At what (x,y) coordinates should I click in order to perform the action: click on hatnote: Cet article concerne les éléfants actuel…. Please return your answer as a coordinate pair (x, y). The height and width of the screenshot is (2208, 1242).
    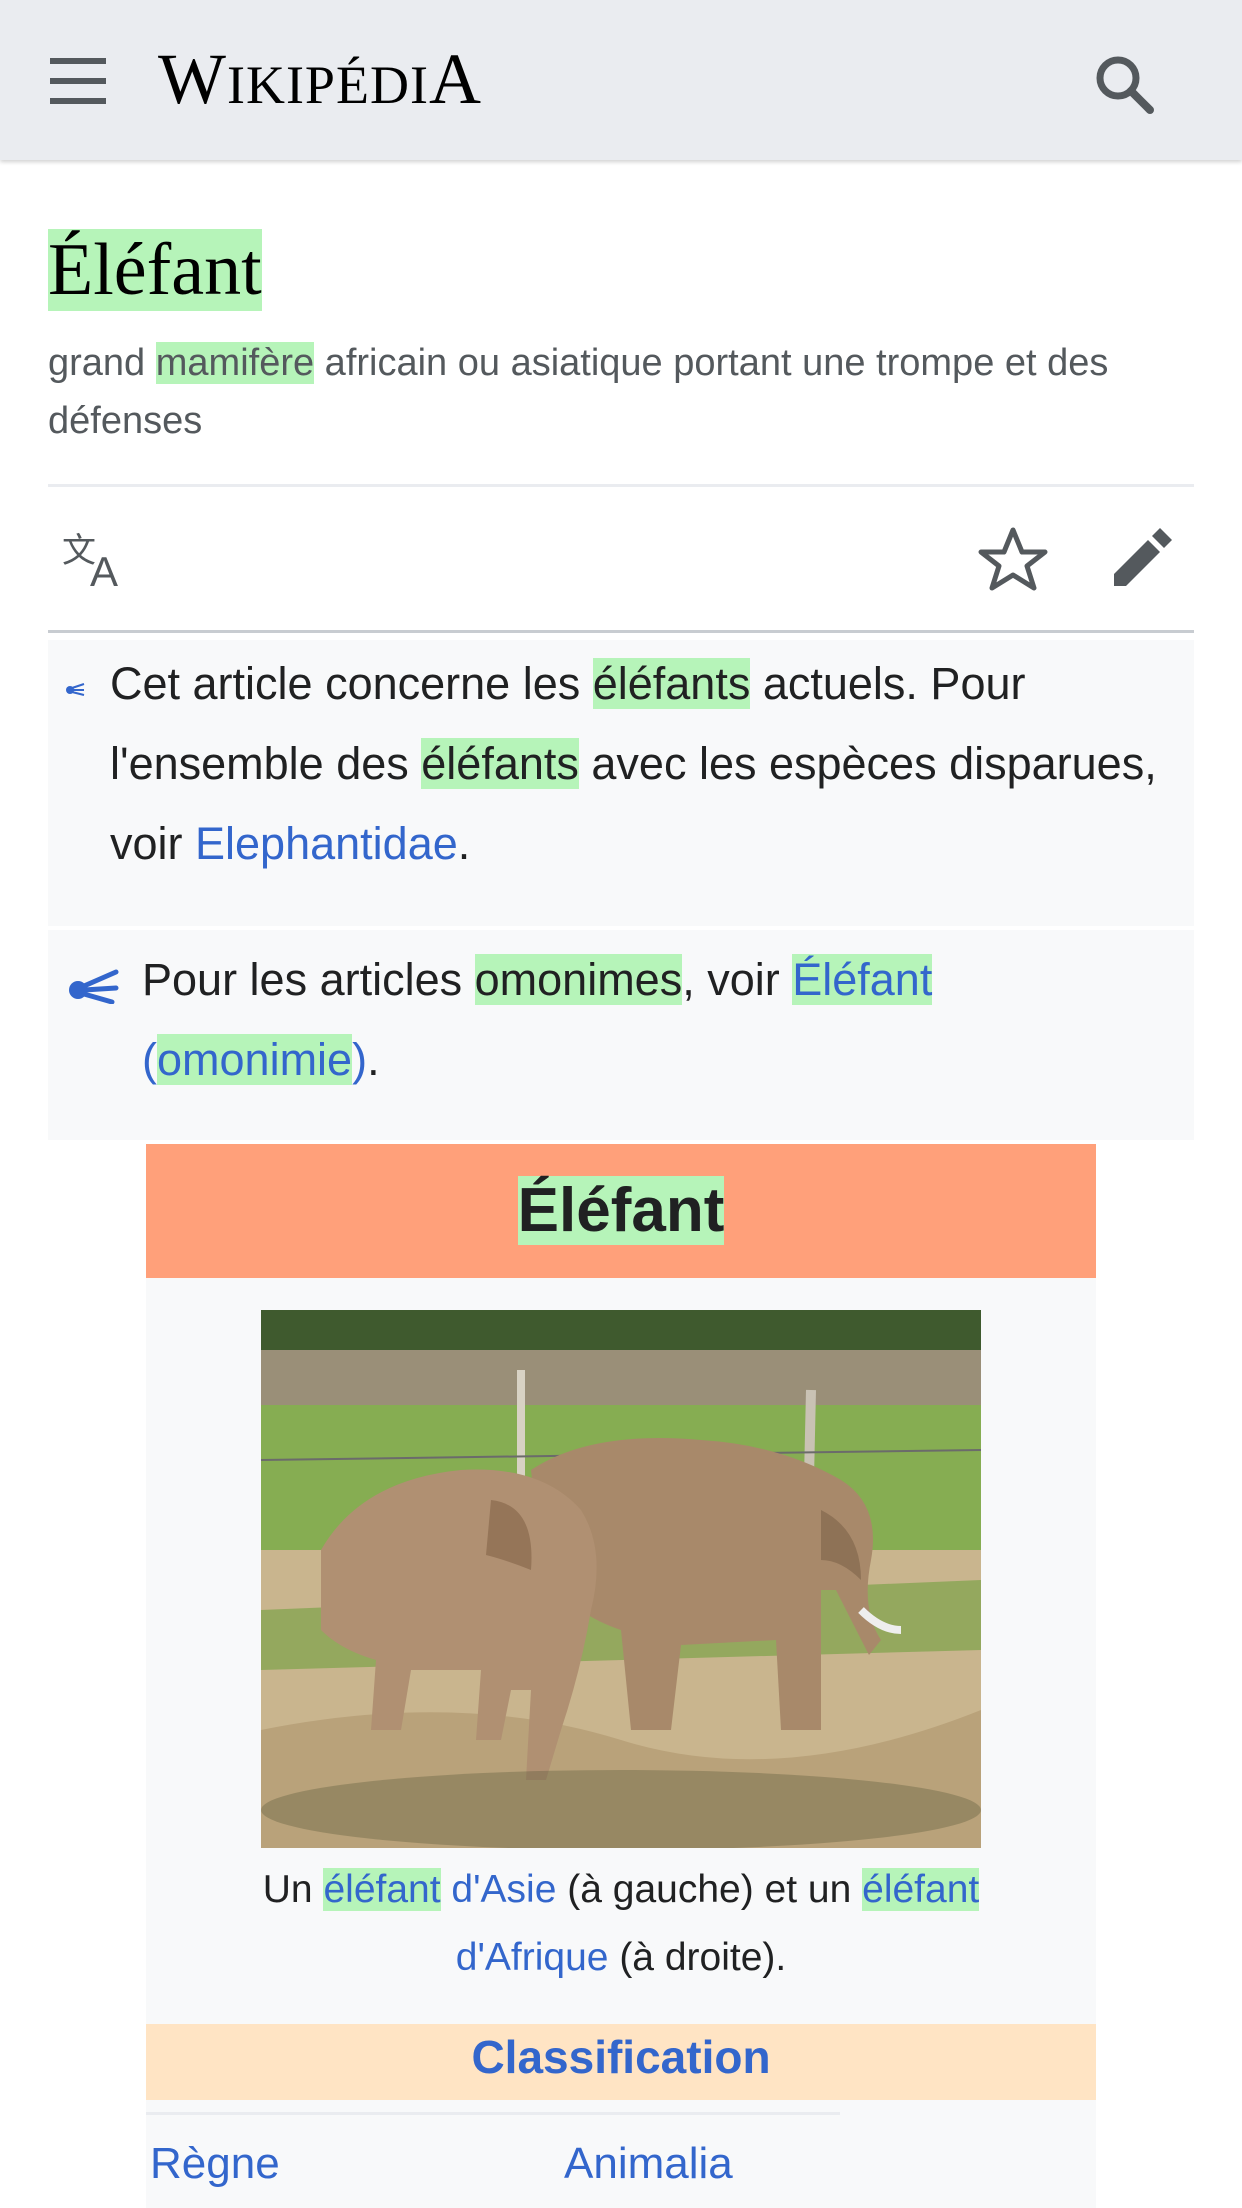
    Looking at the image, I should click on (621, 783).